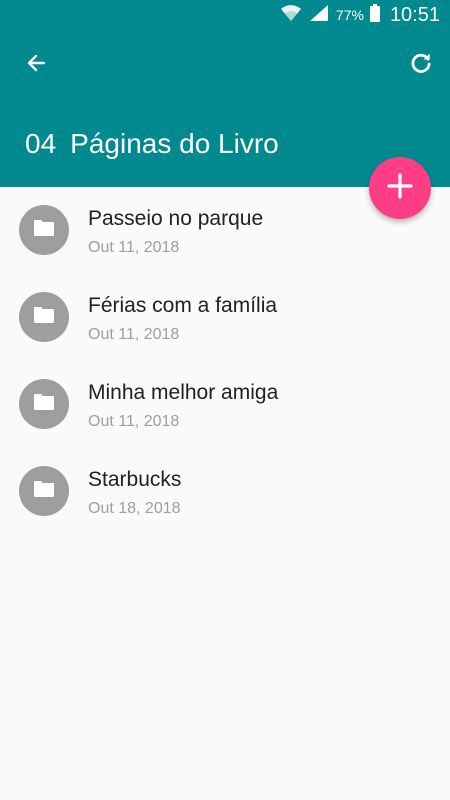  I want to click on page-title-text: Páginas do Livro, so click(174, 143).